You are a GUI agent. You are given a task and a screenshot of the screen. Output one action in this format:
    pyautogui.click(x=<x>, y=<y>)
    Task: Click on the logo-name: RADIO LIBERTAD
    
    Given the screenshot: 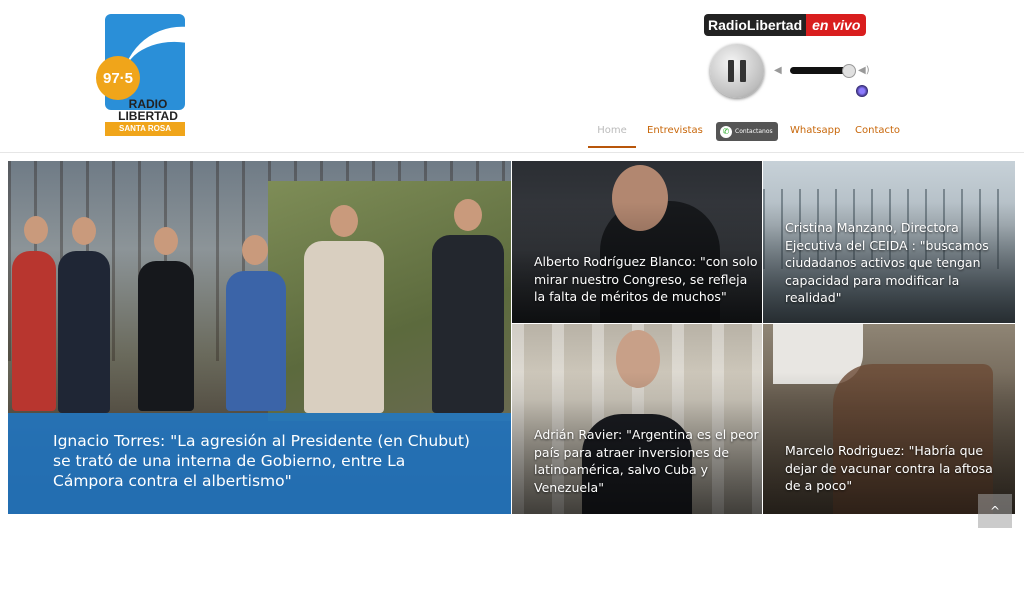 What is the action you would take?
    pyautogui.click(x=148, y=110)
    